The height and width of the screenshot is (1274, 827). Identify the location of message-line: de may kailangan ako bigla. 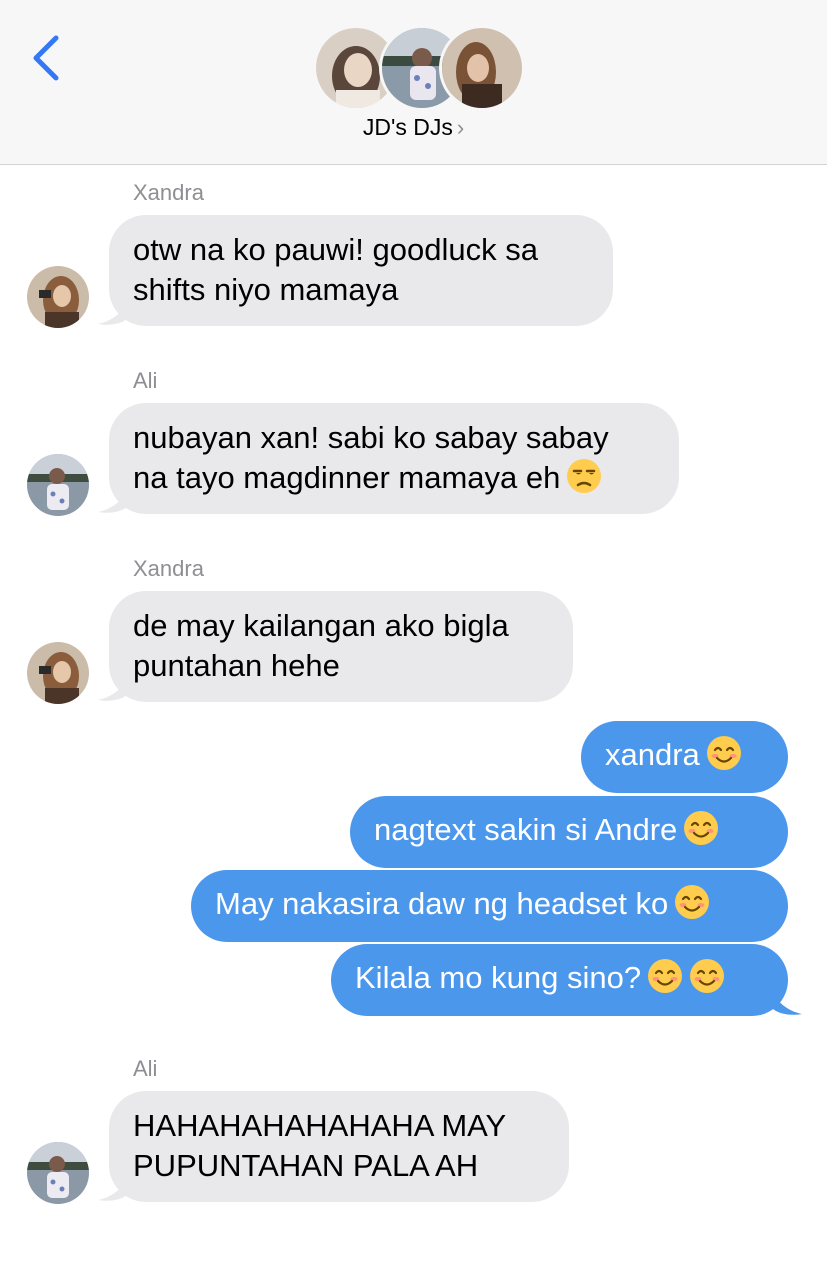
(321, 625).